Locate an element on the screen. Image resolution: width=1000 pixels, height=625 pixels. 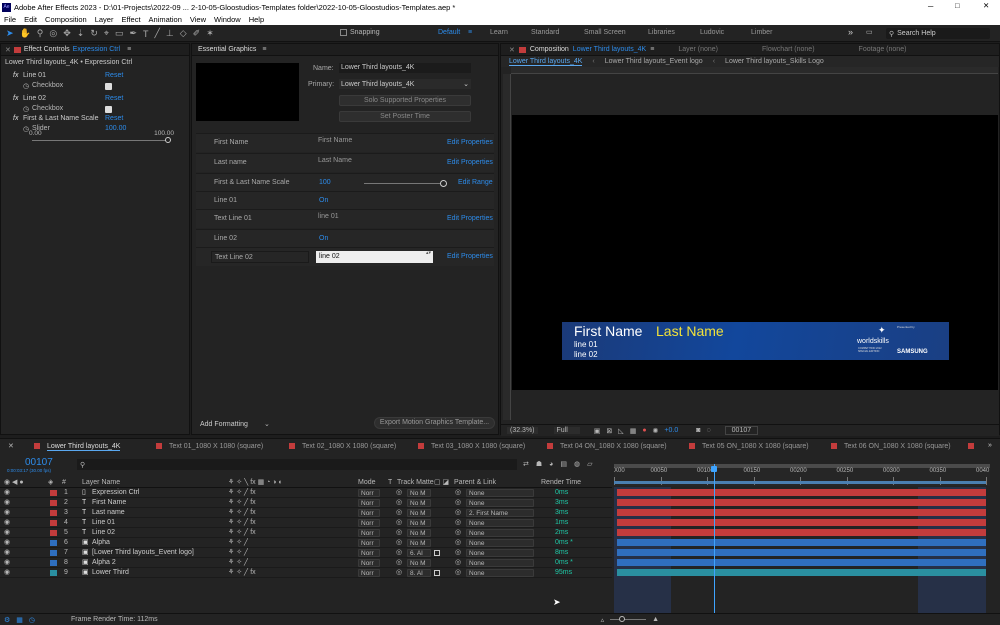
timeline-tab: Lower Third layouts_4K is located at coordinates (84, 447).